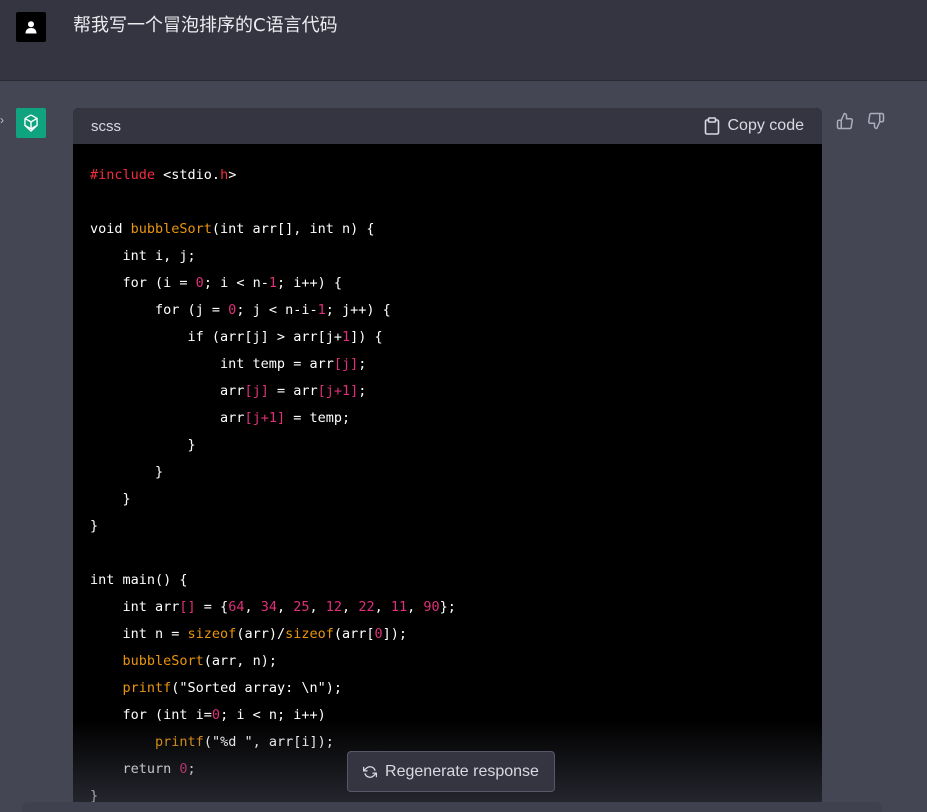  Describe the element at coordinates (447, 337) in the screenshot. I see `code-line: if (arr[j] > arr[j+1]) {` at that location.